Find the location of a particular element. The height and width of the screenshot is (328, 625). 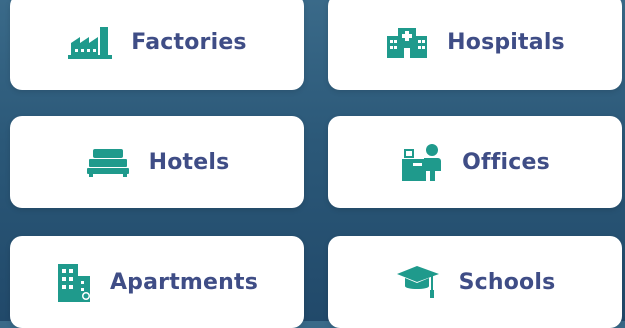

category-label: Apartments is located at coordinates (184, 282).